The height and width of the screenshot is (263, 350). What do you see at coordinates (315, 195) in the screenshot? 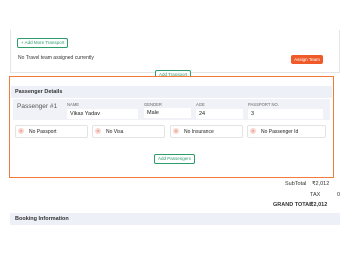
I see `tax-label: TAX` at bounding box center [315, 195].